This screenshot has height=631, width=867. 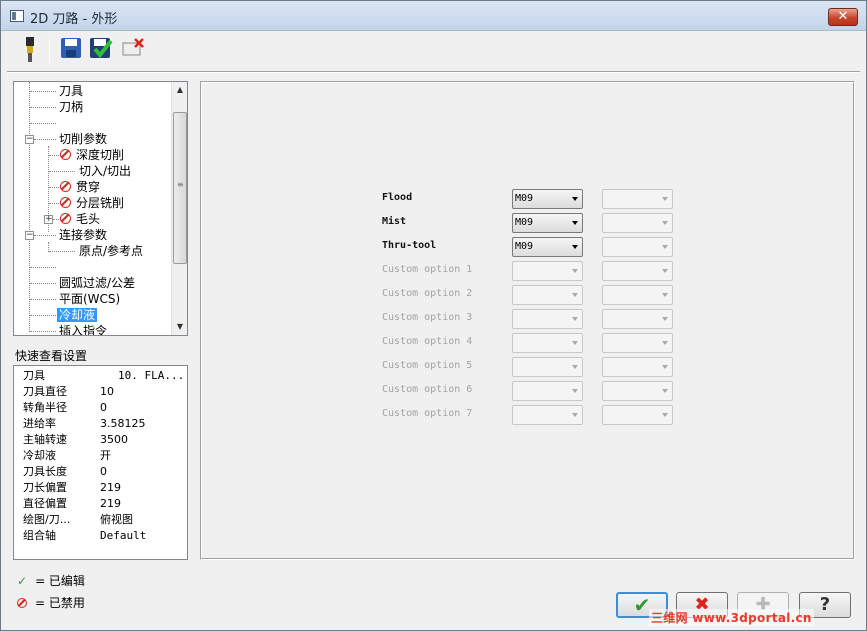 What do you see at coordinates (547, 247) in the screenshot?
I see `thru-tool-select: M09` at bounding box center [547, 247].